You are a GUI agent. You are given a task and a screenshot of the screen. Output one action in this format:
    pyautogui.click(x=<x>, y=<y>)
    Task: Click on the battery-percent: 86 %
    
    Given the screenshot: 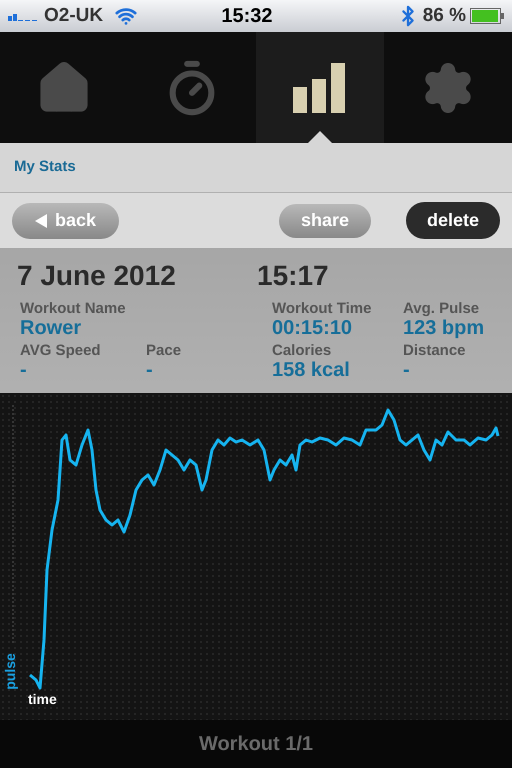 What is the action you would take?
    pyautogui.click(x=444, y=16)
    